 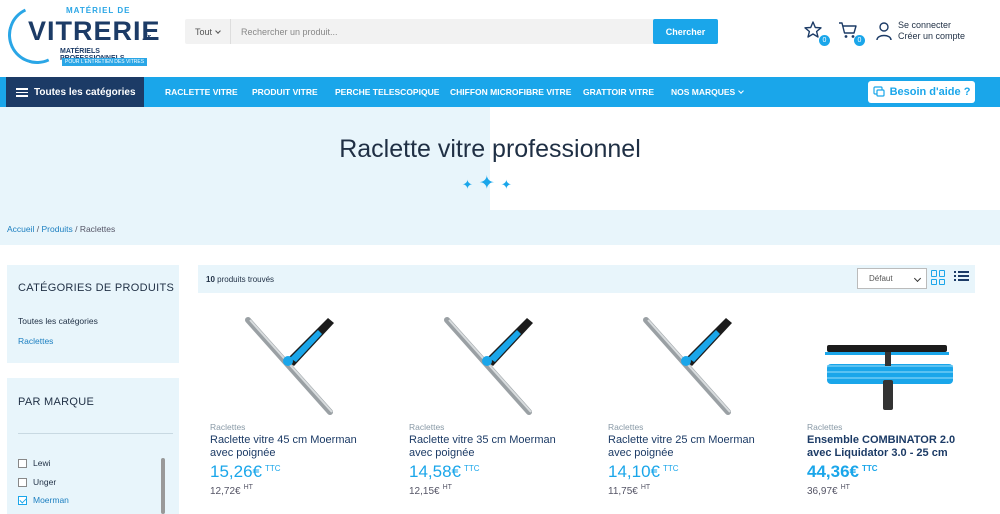 I want to click on chat-icon, so click(x=878, y=91).